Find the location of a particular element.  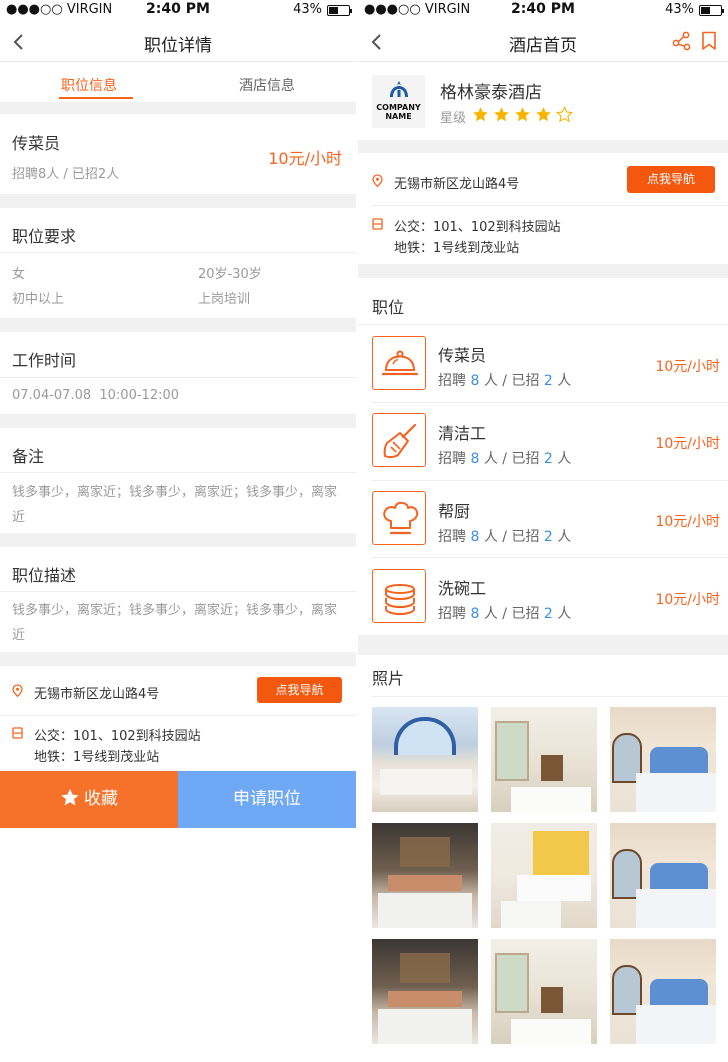

favorite-button: 收藏 is located at coordinates (89, 799).